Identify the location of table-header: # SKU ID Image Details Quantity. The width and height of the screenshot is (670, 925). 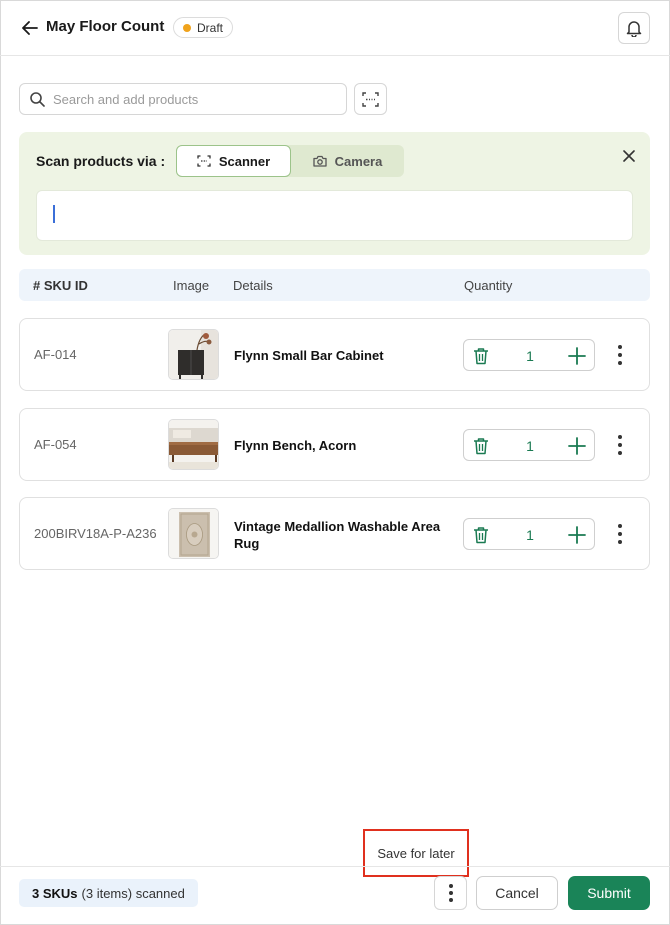
(334, 285).